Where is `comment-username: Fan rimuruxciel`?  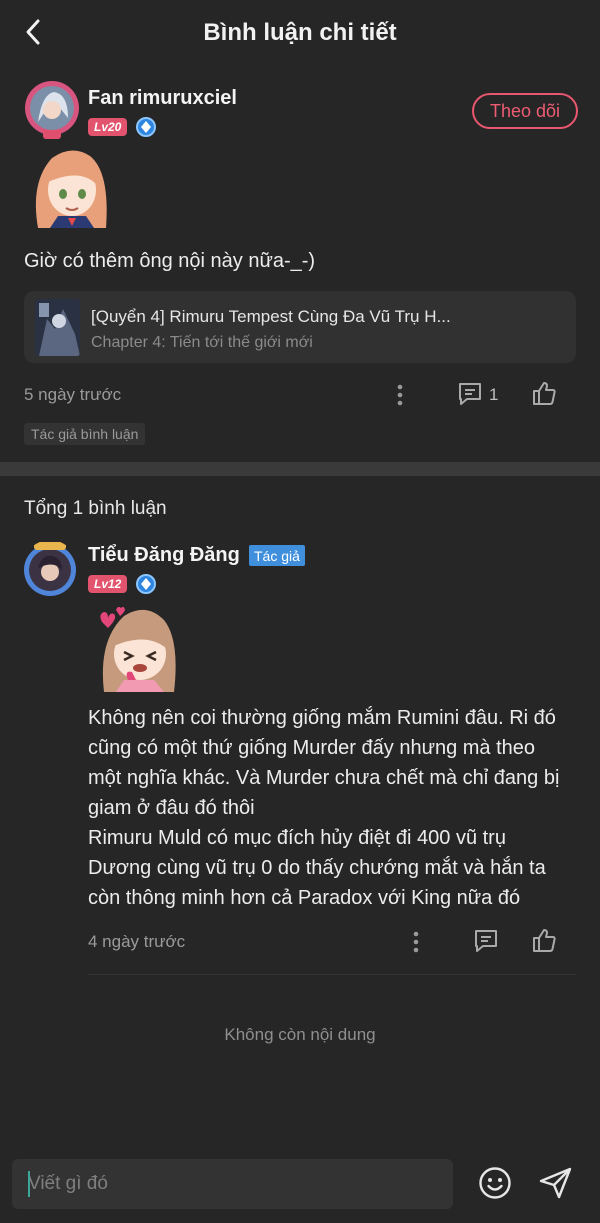 comment-username: Fan rimuruxciel is located at coordinates (162, 98).